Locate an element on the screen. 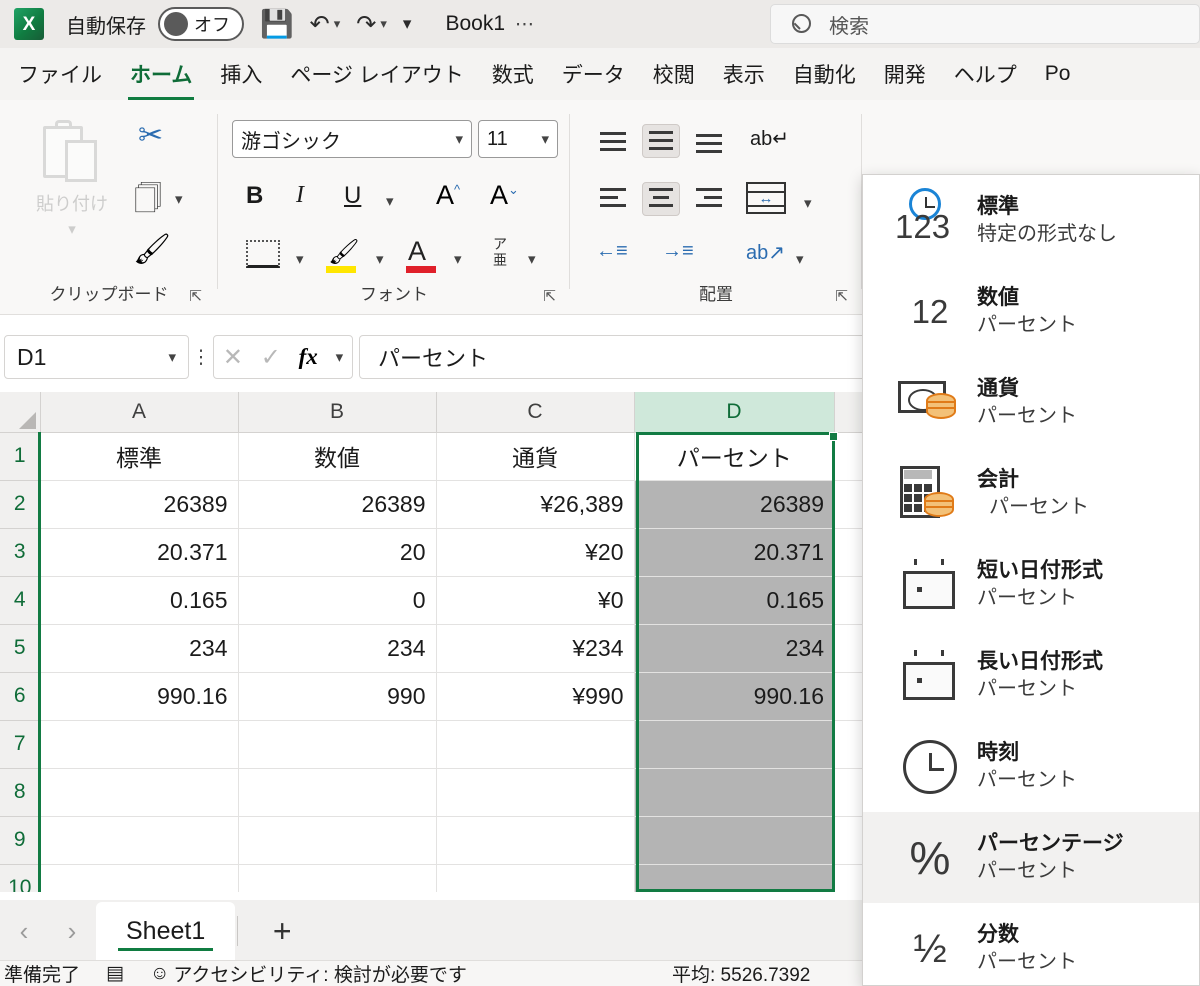  increase-font-size-button: A^ is located at coordinates (448, 195).